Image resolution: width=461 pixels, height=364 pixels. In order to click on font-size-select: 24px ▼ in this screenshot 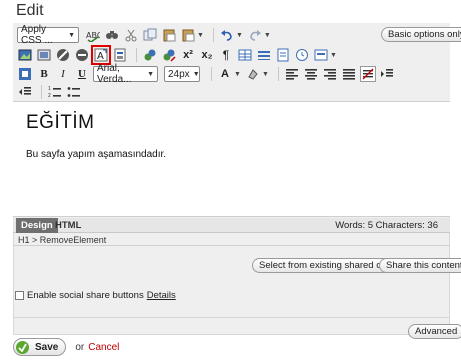, I will do `click(182, 74)`.